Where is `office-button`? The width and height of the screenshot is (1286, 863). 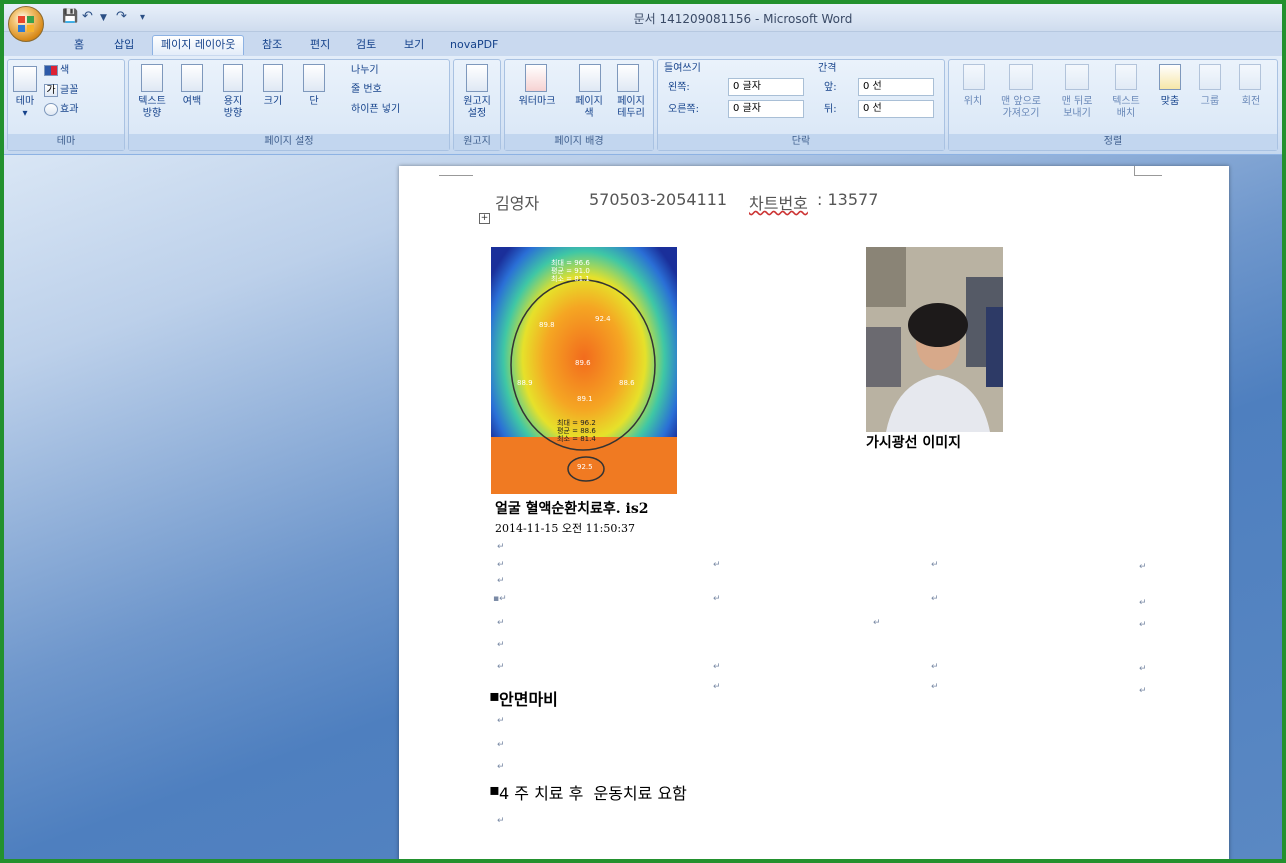
office-button is located at coordinates (26, 24).